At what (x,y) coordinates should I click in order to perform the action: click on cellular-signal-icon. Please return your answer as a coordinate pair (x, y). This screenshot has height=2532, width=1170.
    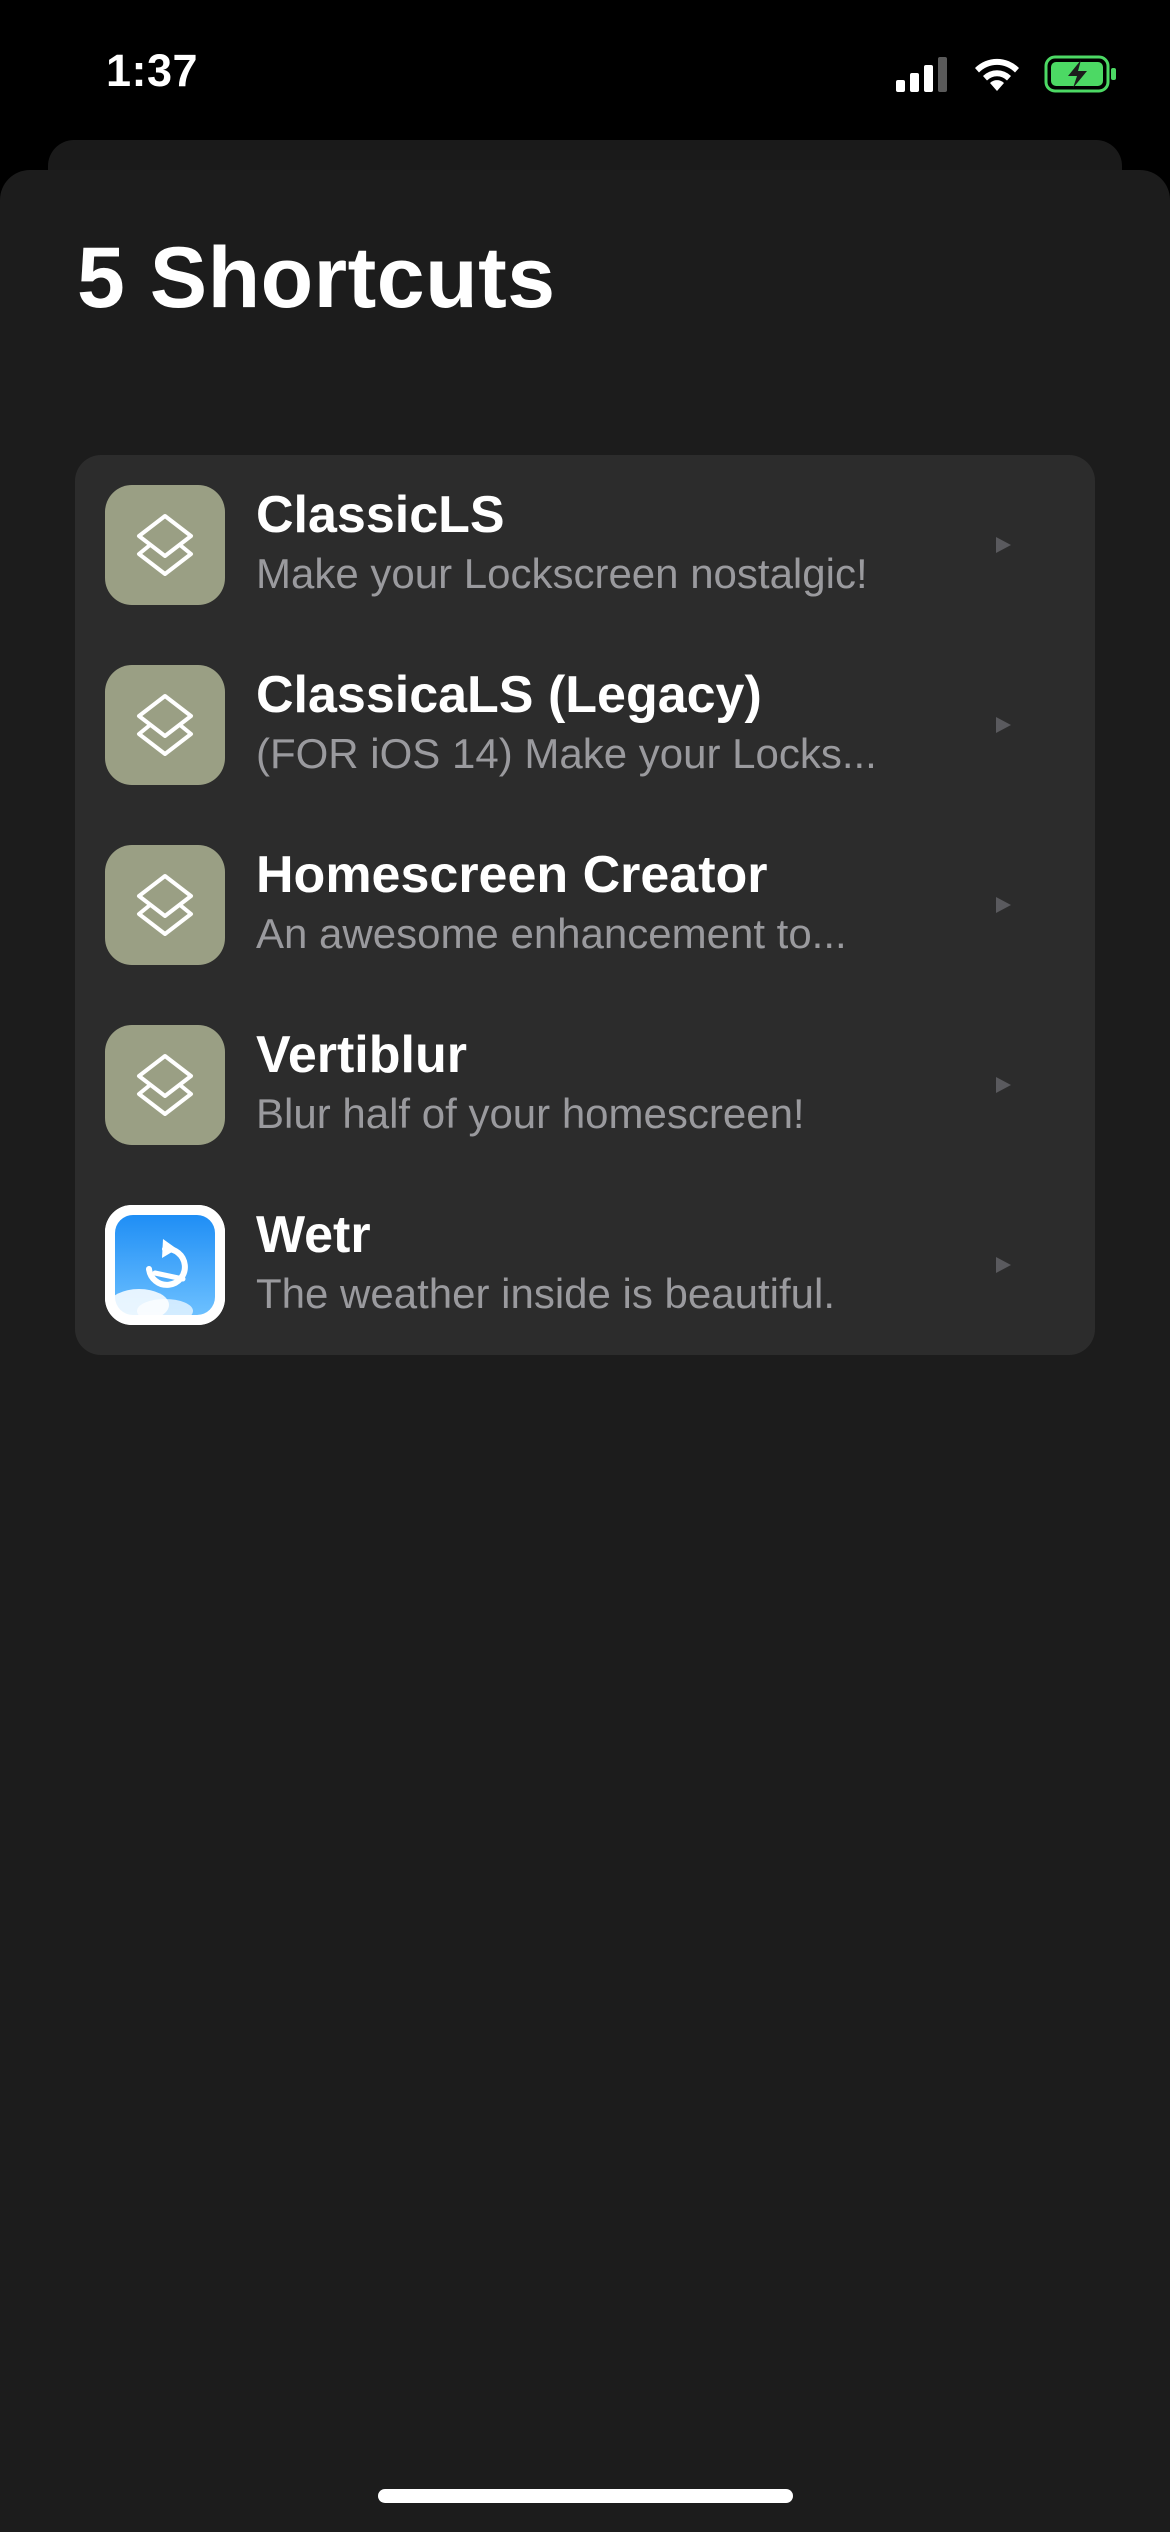
    Looking at the image, I should click on (921, 74).